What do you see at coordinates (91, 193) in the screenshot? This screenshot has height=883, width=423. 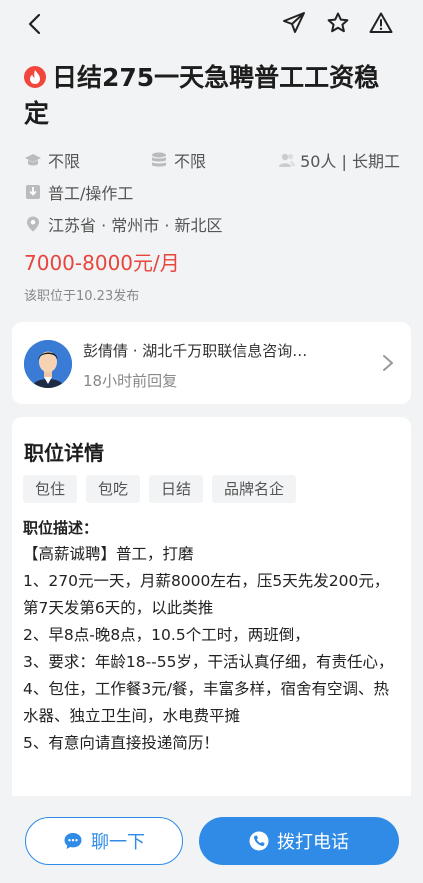 I see `category-value: 普工/操作工` at bounding box center [91, 193].